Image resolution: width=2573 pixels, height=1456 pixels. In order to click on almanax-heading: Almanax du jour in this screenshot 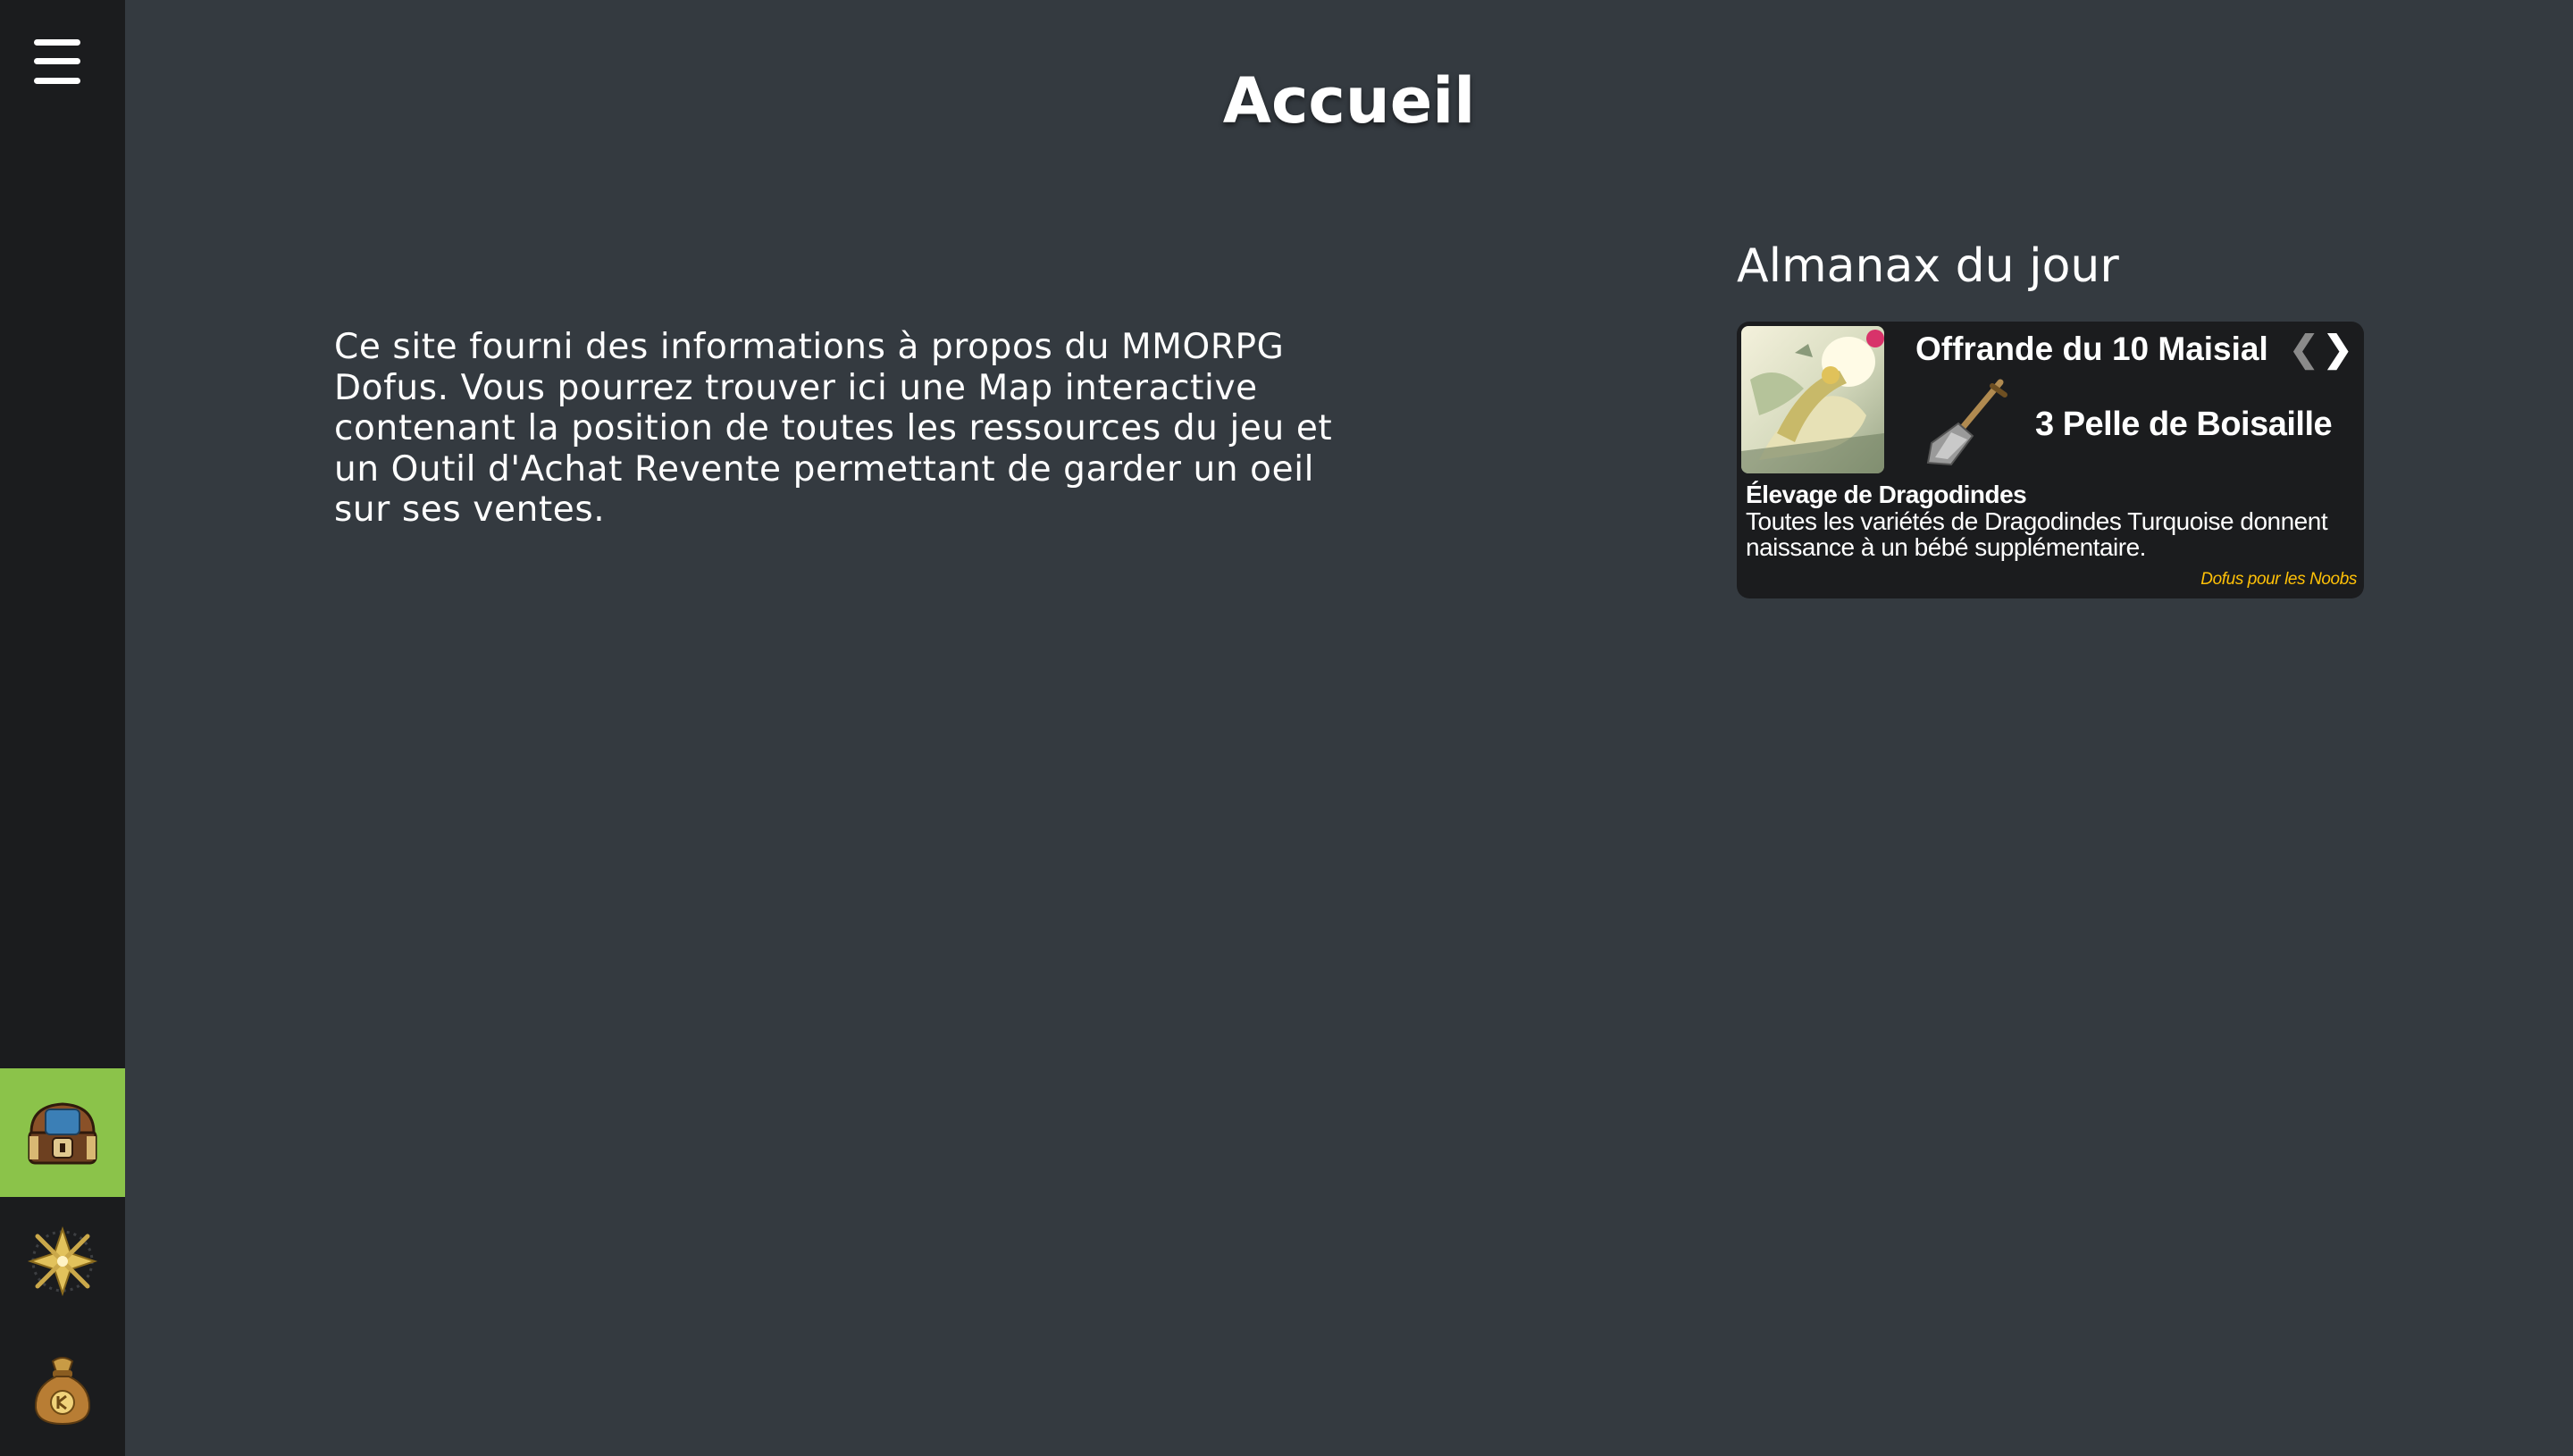, I will do `click(1928, 266)`.